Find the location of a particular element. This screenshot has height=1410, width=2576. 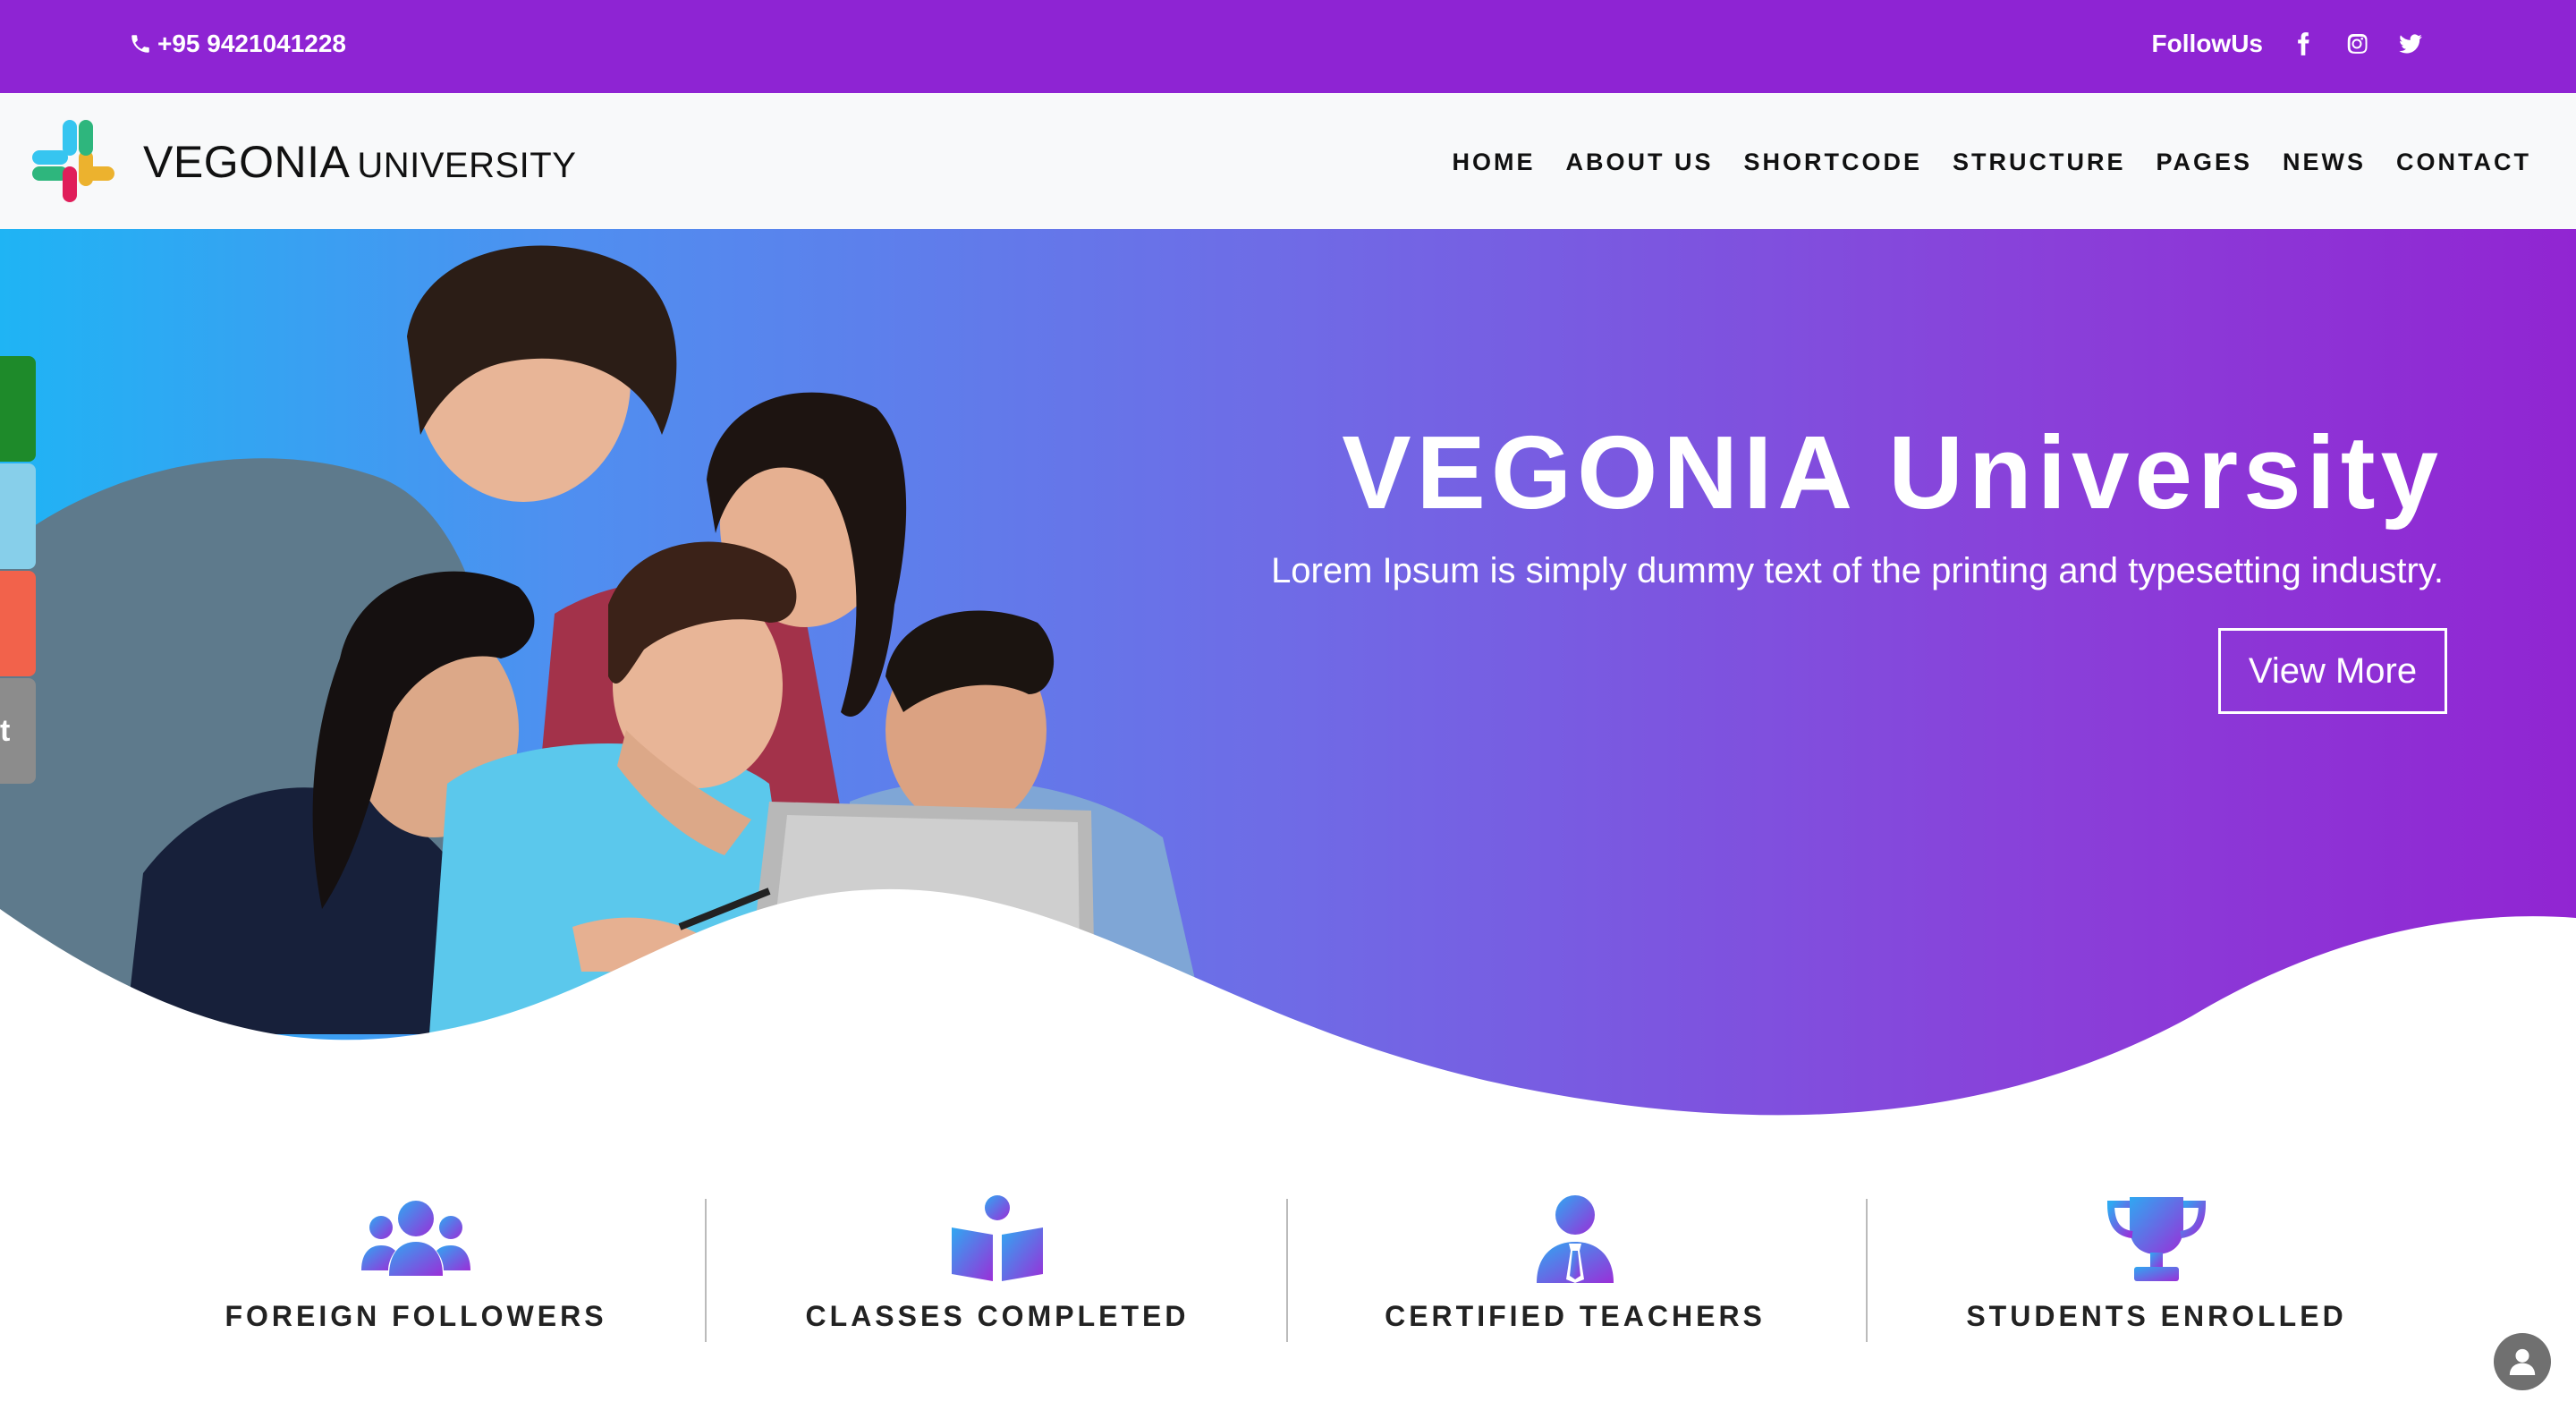

book-icon is located at coordinates (997, 1238).